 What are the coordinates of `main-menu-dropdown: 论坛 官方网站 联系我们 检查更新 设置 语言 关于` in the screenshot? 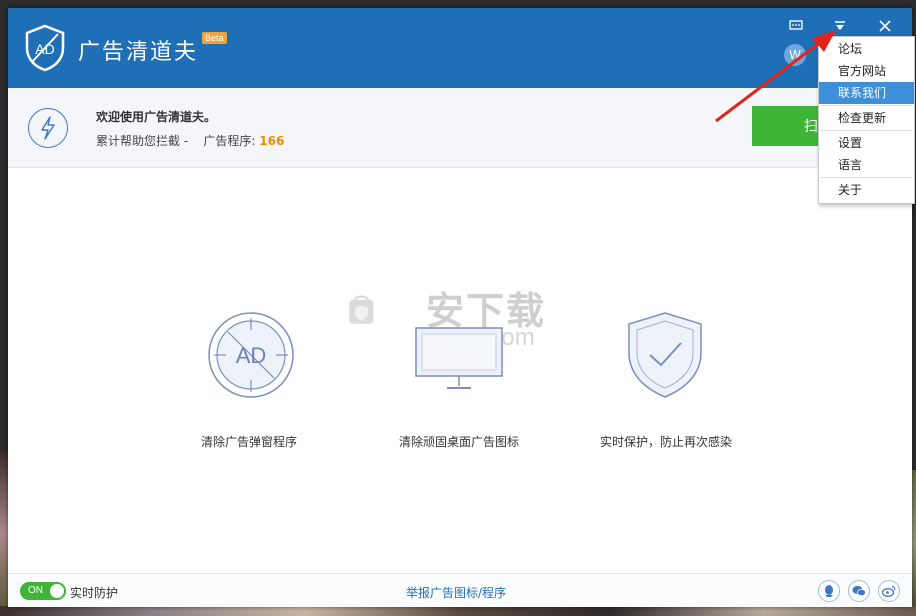 It's located at (866, 120).